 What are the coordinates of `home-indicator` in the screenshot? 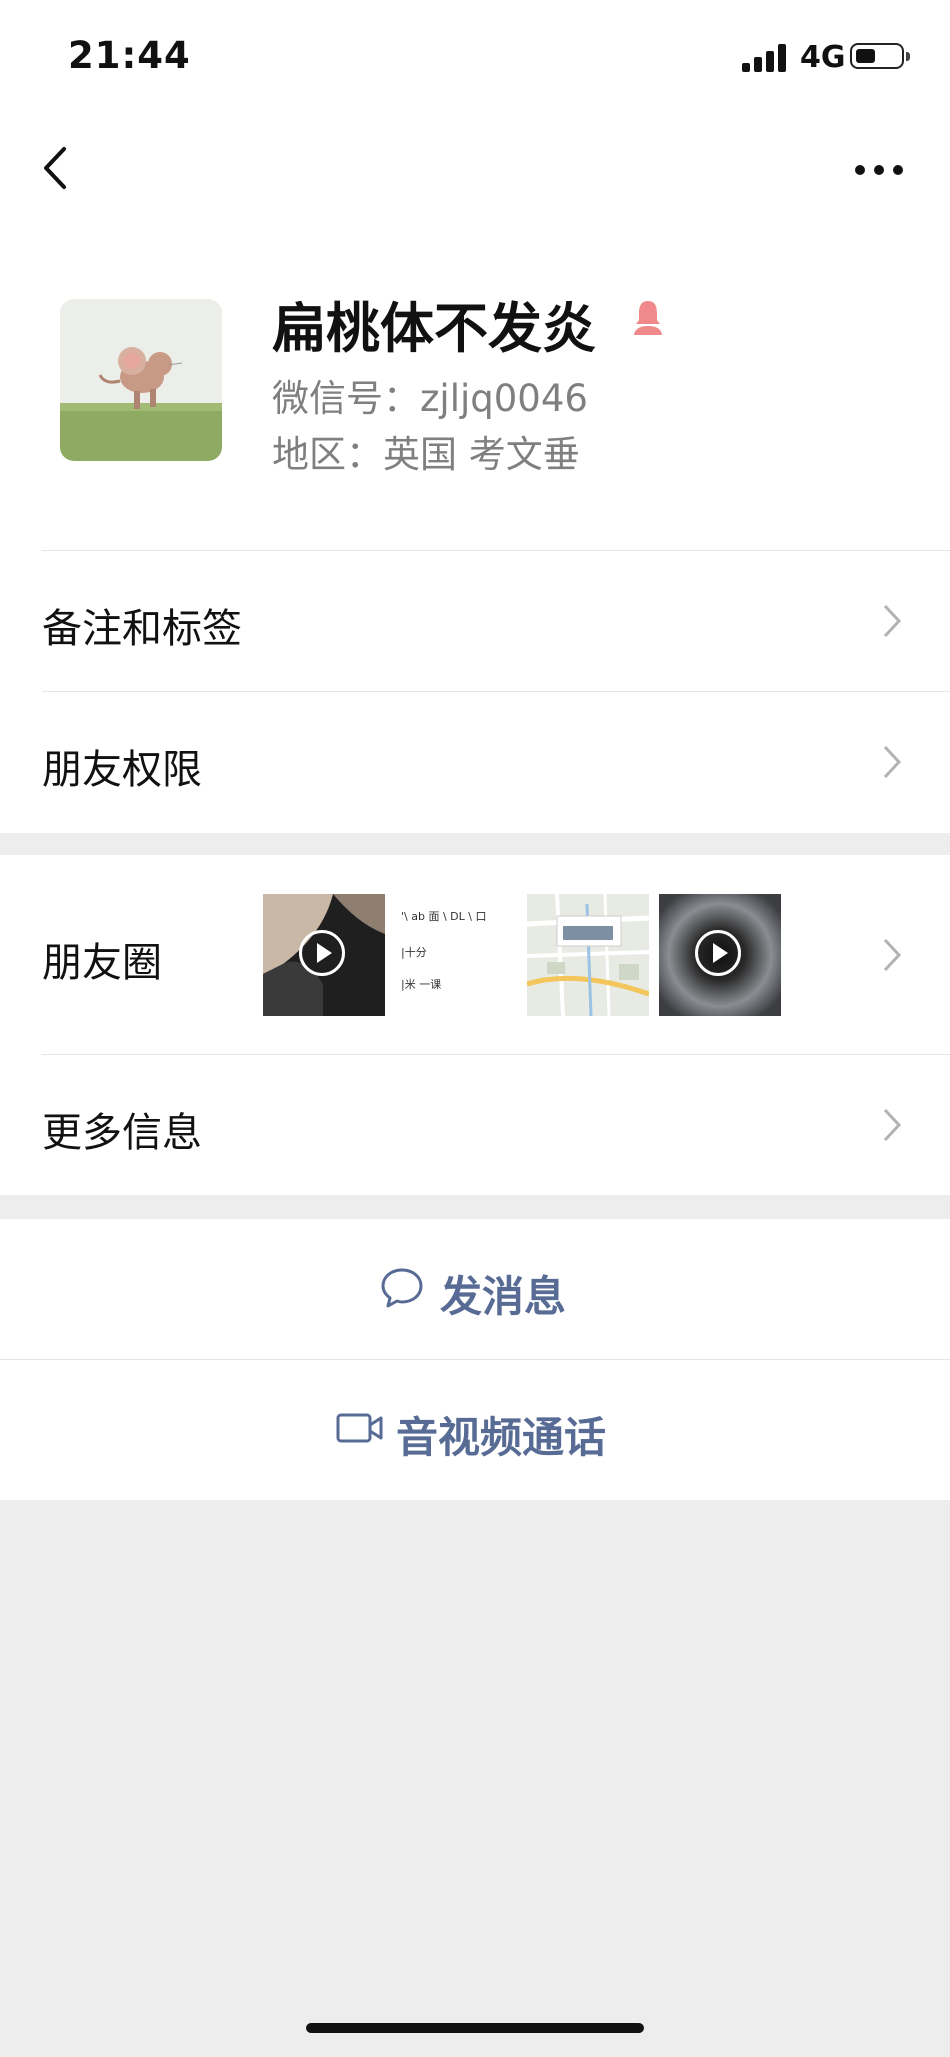 It's located at (475, 2028).